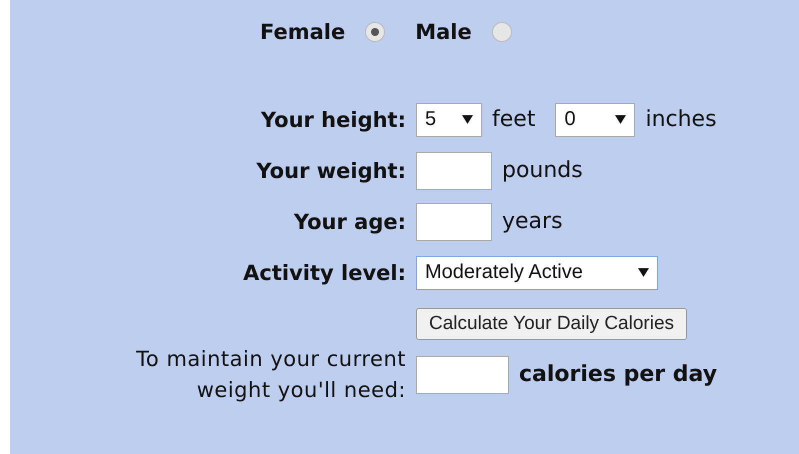 The width and height of the screenshot is (799, 454). Describe the element at coordinates (552, 324) in the screenshot. I see `calculate-button: Calculate Your Daily Calories` at that location.